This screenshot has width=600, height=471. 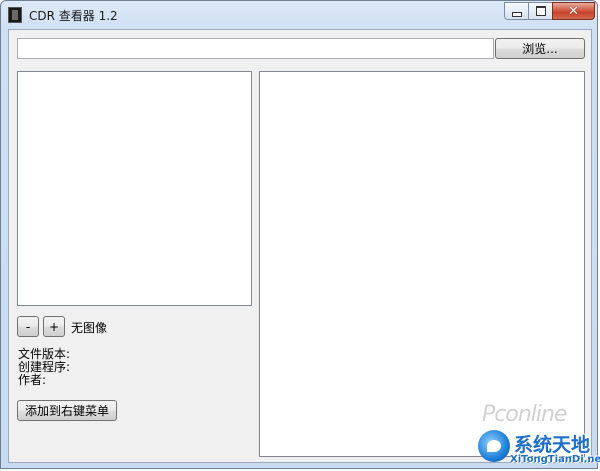 What do you see at coordinates (524, 414) in the screenshot?
I see `pconline-watermark: Pconline` at bounding box center [524, 414].